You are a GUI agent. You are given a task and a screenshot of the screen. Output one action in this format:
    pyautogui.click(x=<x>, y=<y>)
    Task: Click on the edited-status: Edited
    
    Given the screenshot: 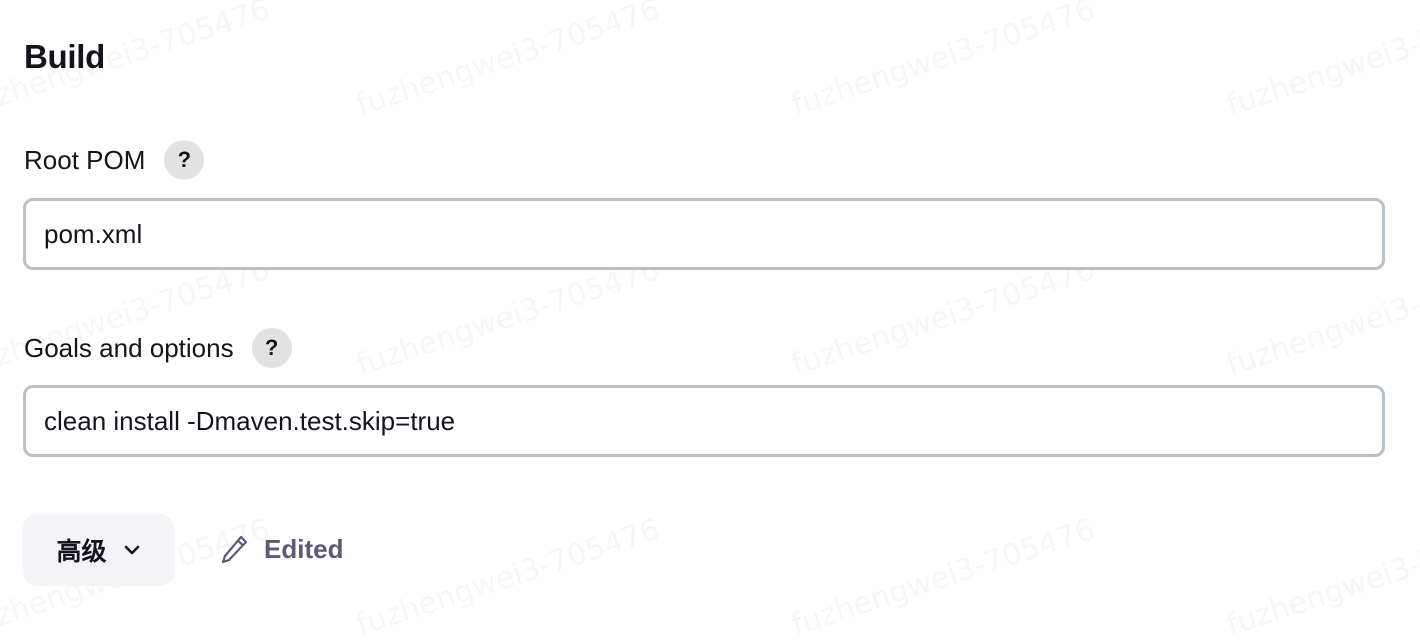 What is the action you would take?
    pyautogui.click(x=281, y=549)
    